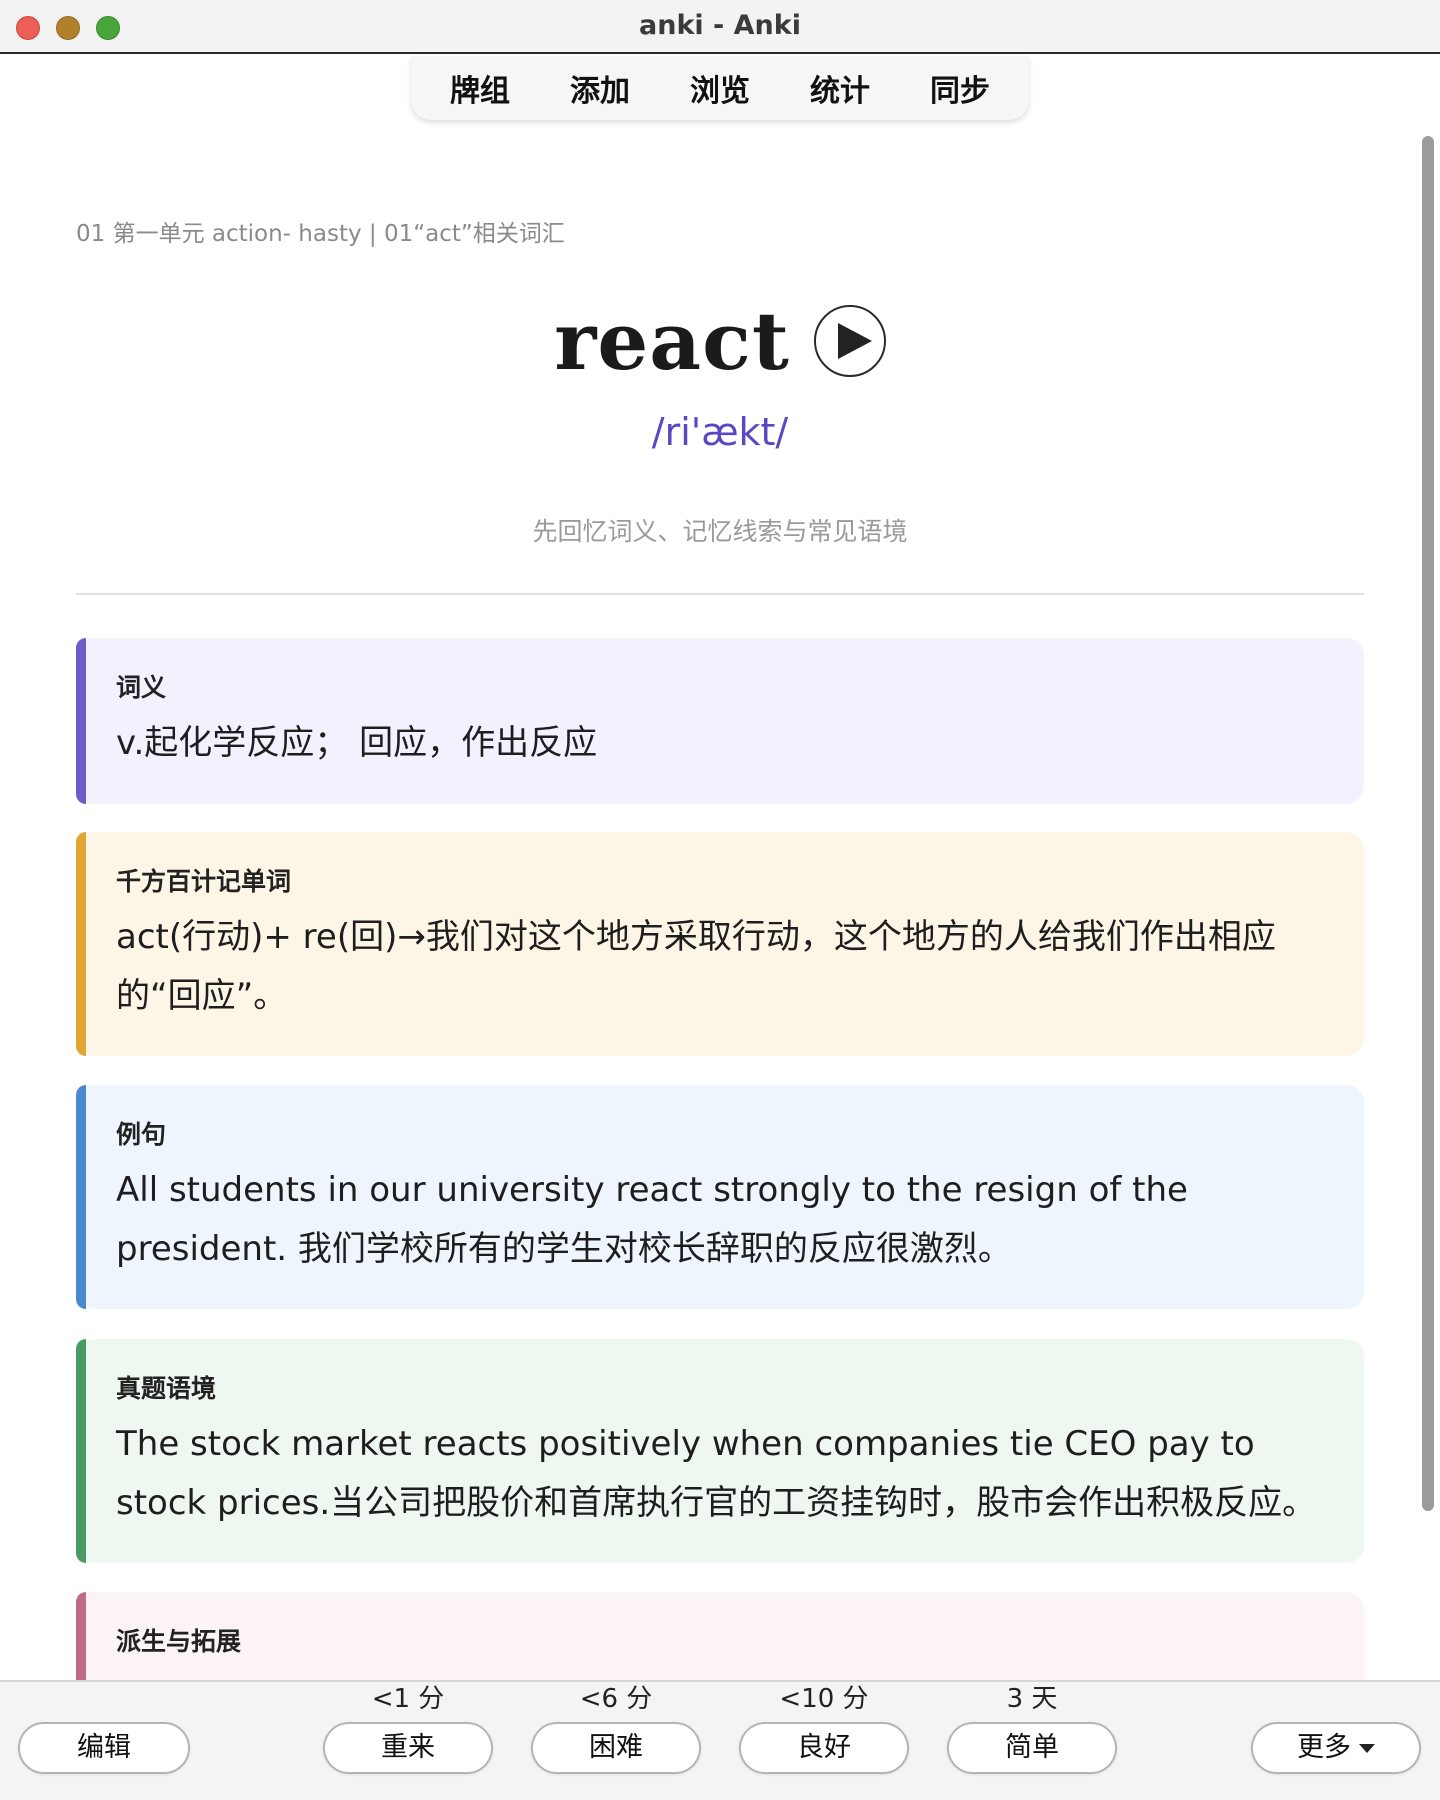 The width and height of the screenshot is (1440, 1800). I want to click on divider, so click(720, 594).